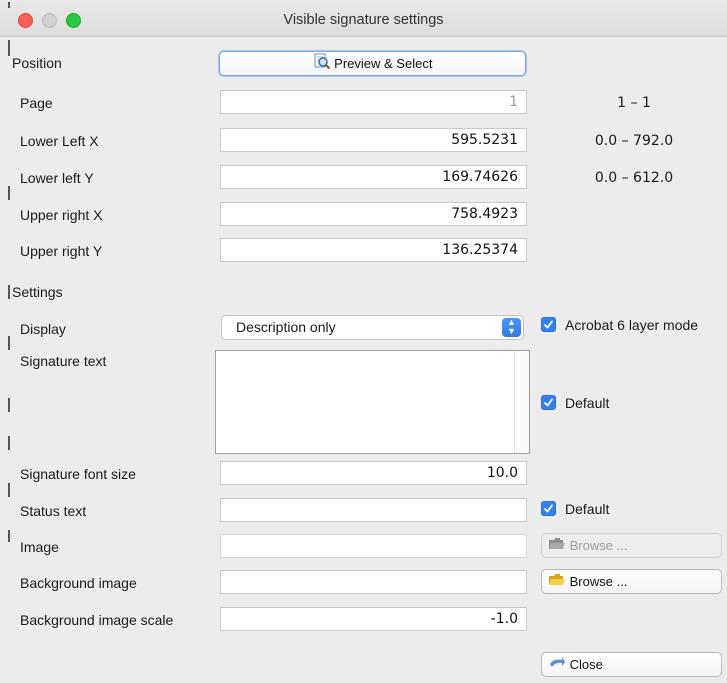 The height and width of the screenshot is (683, 727). I want to click on upper-right-y-label: Upper right Y, so click(61, 251).